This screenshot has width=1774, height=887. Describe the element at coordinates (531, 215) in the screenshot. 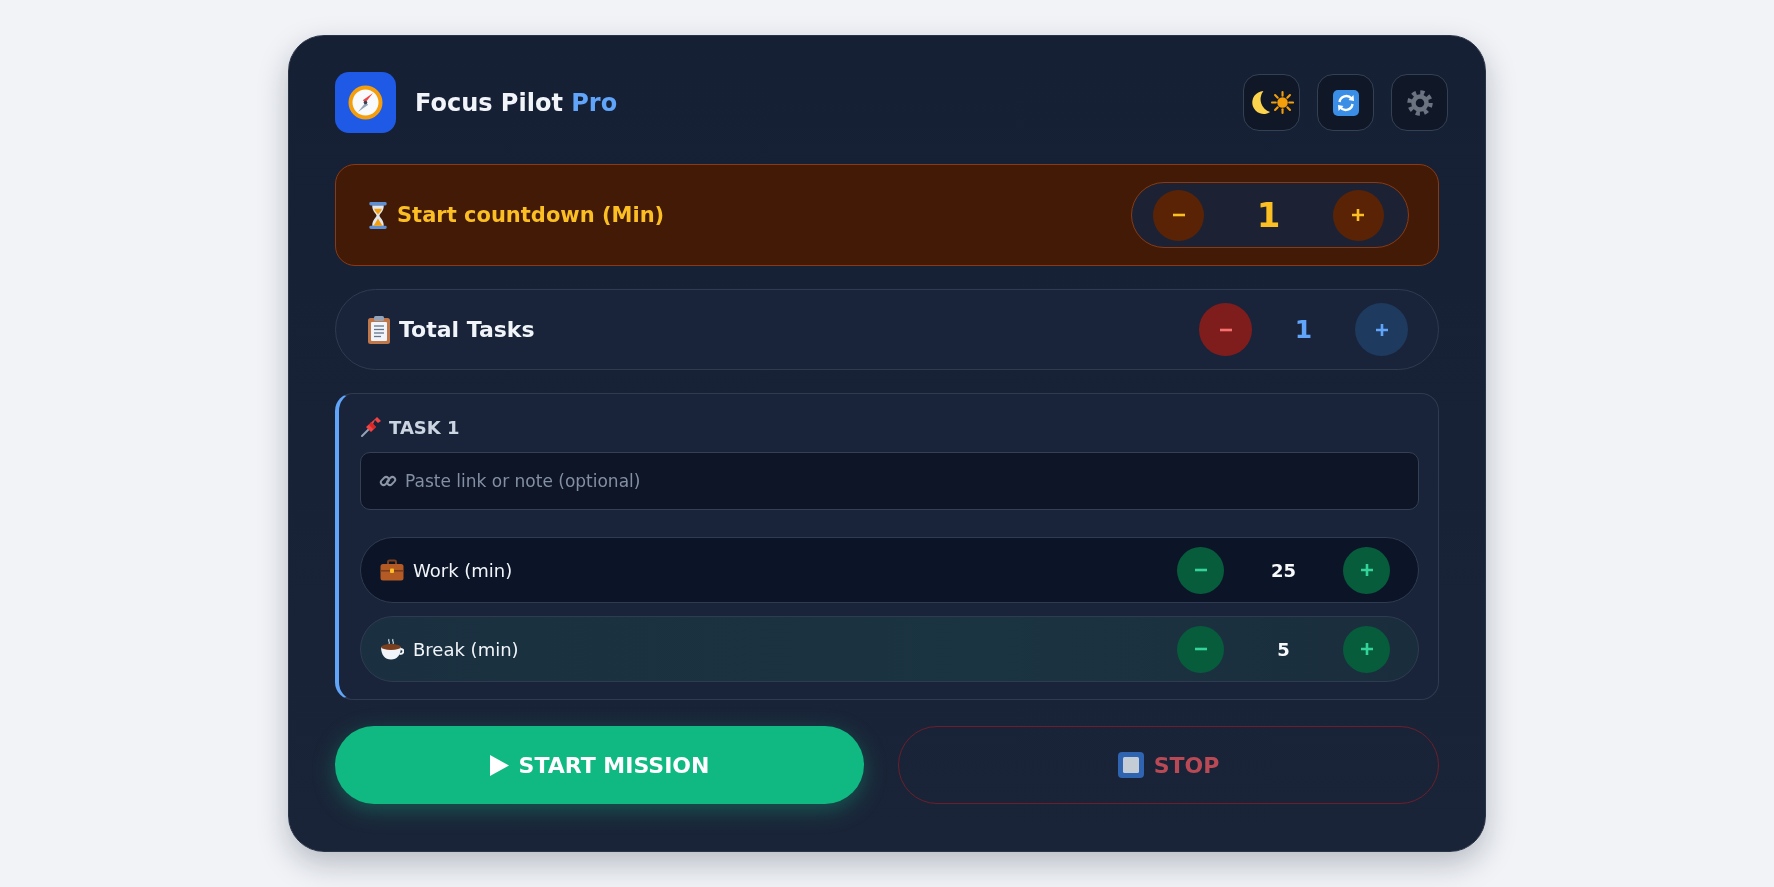

I see `countdown-label: Start countdown (Min)` at that location.